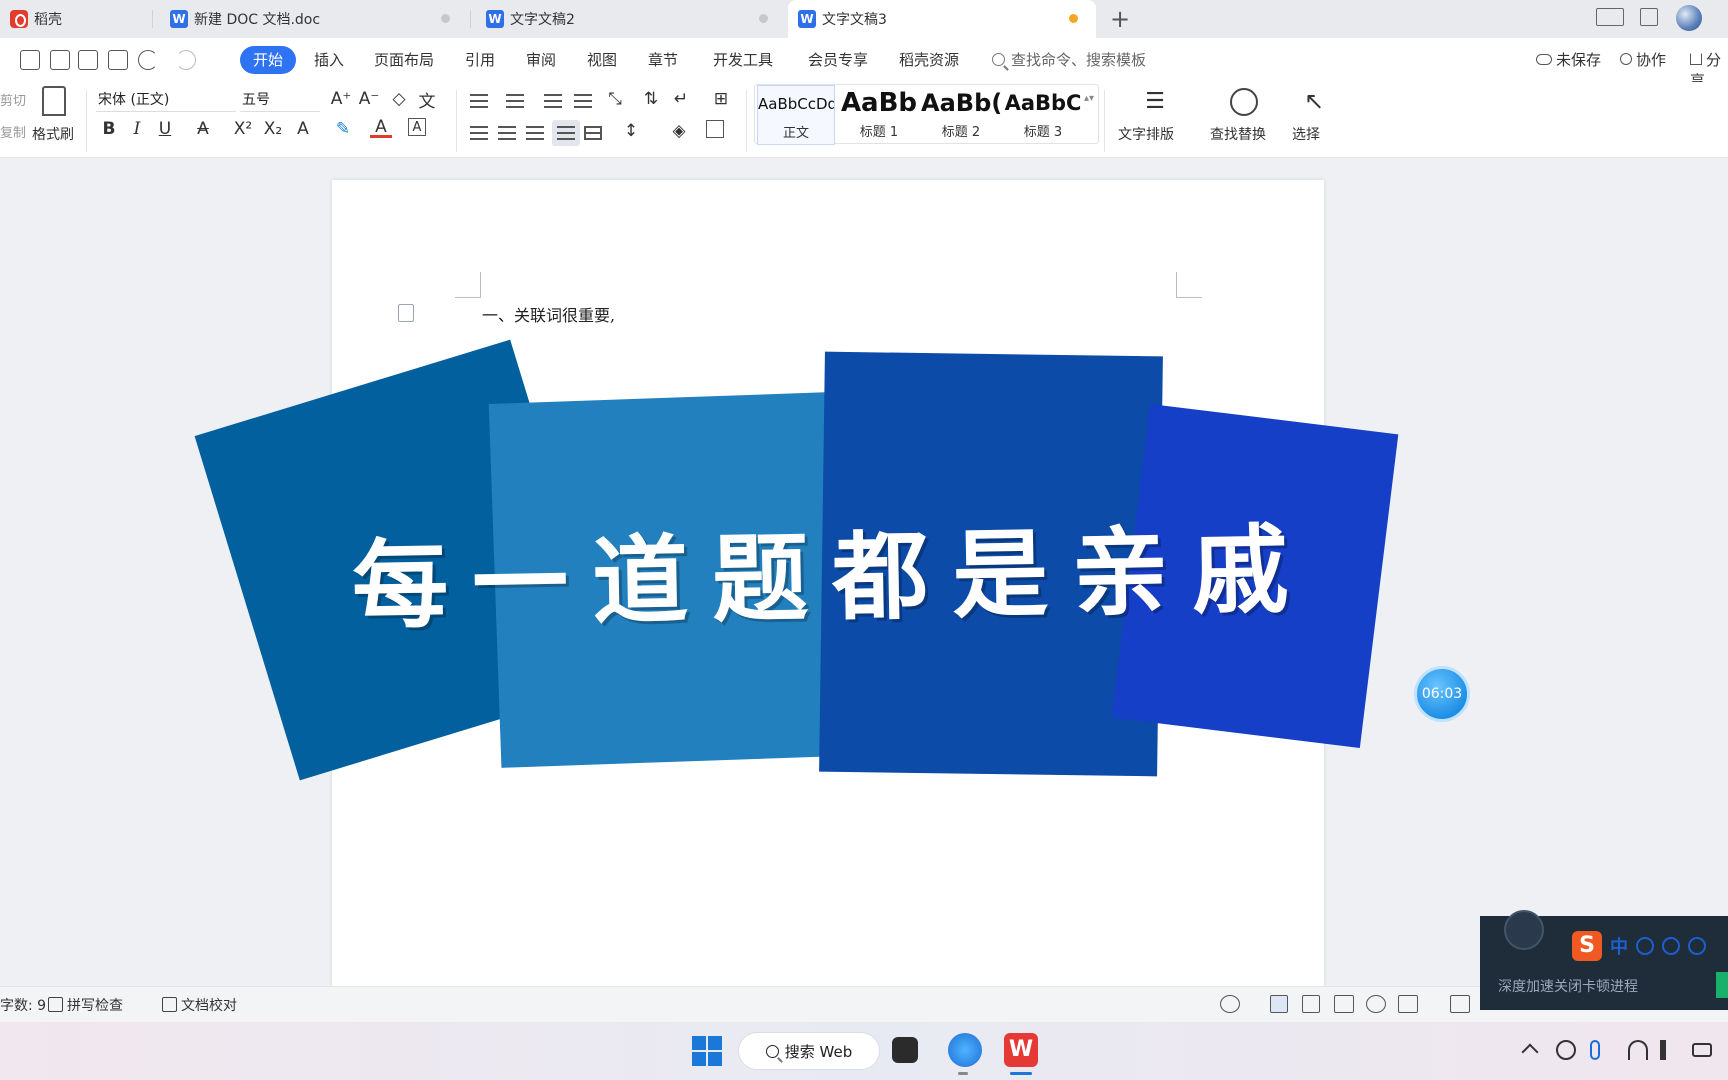 The height and width of the screenshot is (1080, 1728). What do you see at coordinates (1619, 946) in the screenshot?
I see `ime-mode: 中` at bounding box center [1619, 946].